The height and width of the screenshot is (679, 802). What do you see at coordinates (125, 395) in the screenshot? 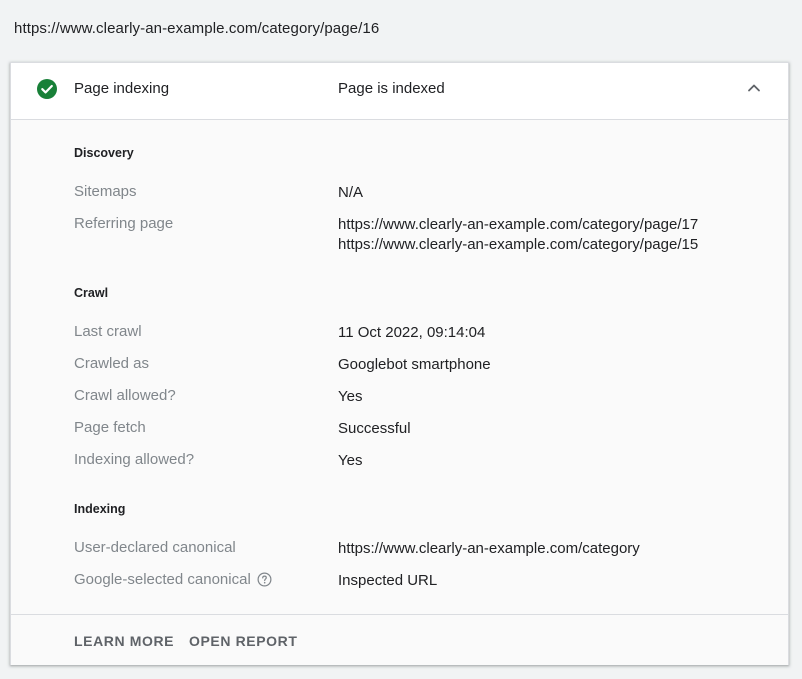
I see `label-crawl-allowed: Crawl allowed?` at bounding box center [125, 395].